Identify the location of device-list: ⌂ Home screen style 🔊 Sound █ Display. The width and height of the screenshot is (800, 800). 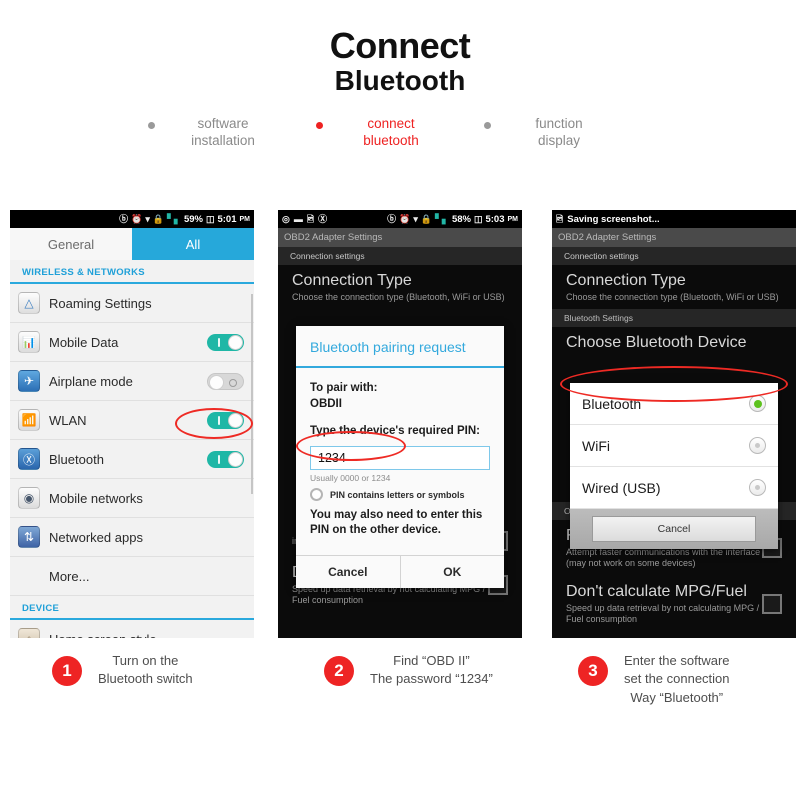
(132, 629).